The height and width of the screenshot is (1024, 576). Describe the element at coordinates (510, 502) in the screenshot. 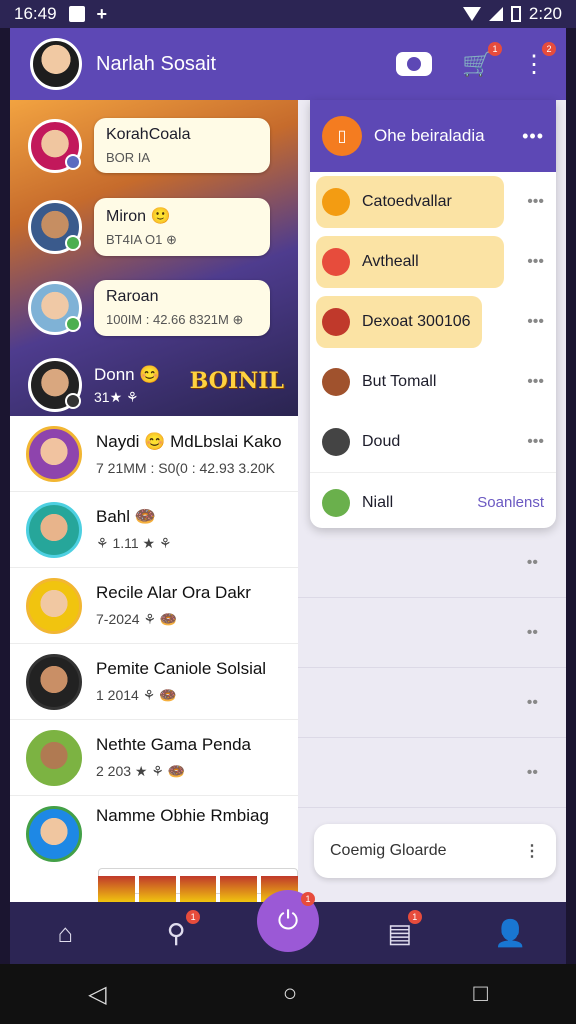

I see `menu-item-action: Soanlenst` at that location.